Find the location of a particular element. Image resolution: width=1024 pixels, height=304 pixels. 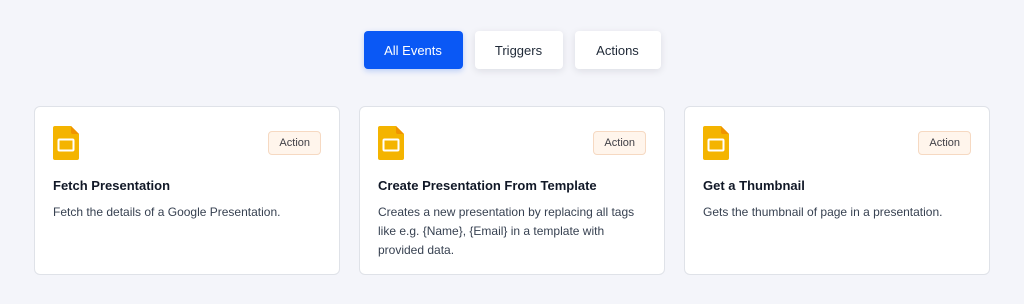

tab-all-events: All Events is located at coordinates (413, 50).